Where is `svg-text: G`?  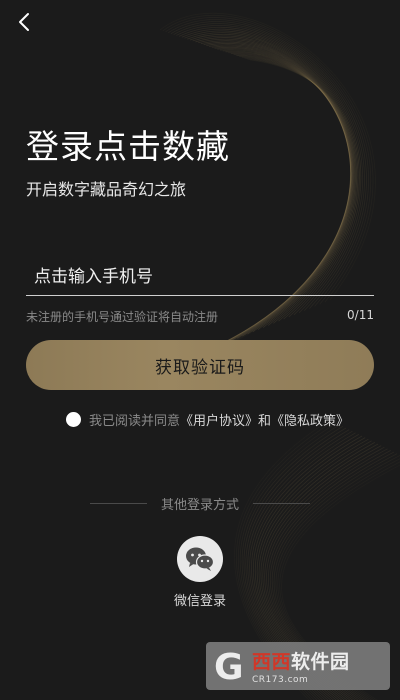 svg-text: G is located at coordinates (229, 666).